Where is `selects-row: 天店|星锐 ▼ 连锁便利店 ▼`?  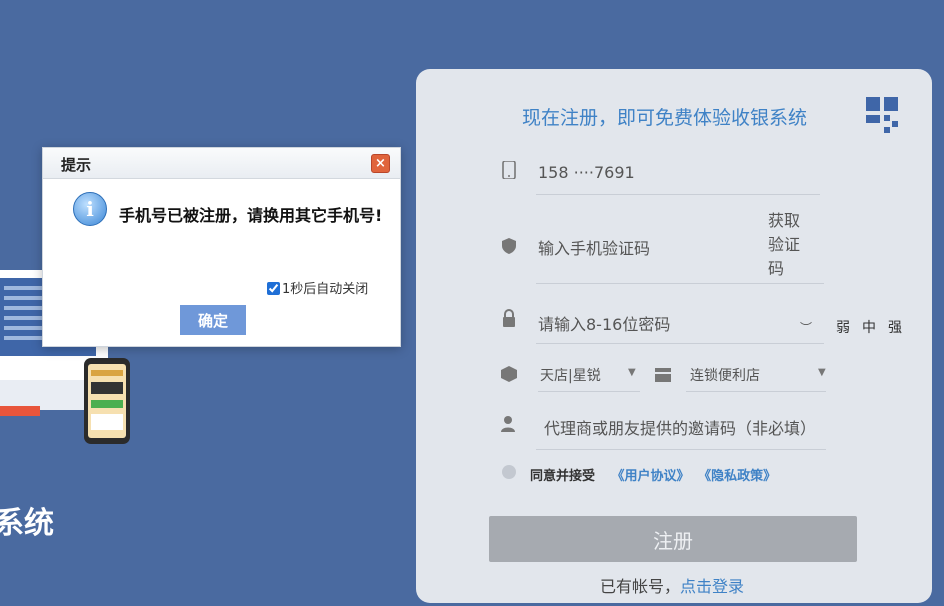 selects-row: 天店|星锐 ▼ 连锁便利店 ▼ is located at coordinates (670, 380).